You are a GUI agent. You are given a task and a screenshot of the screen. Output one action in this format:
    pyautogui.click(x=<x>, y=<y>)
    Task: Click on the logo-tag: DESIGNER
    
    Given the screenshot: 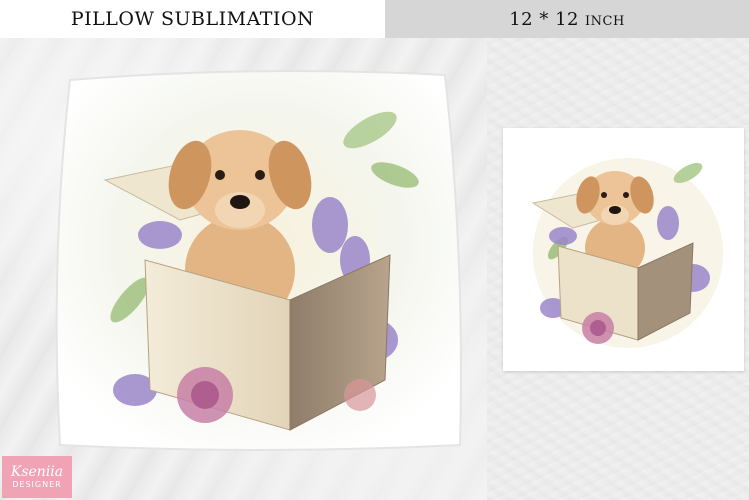 What is the action you would take?
    pyautogui.click(x=37, y=484)
    